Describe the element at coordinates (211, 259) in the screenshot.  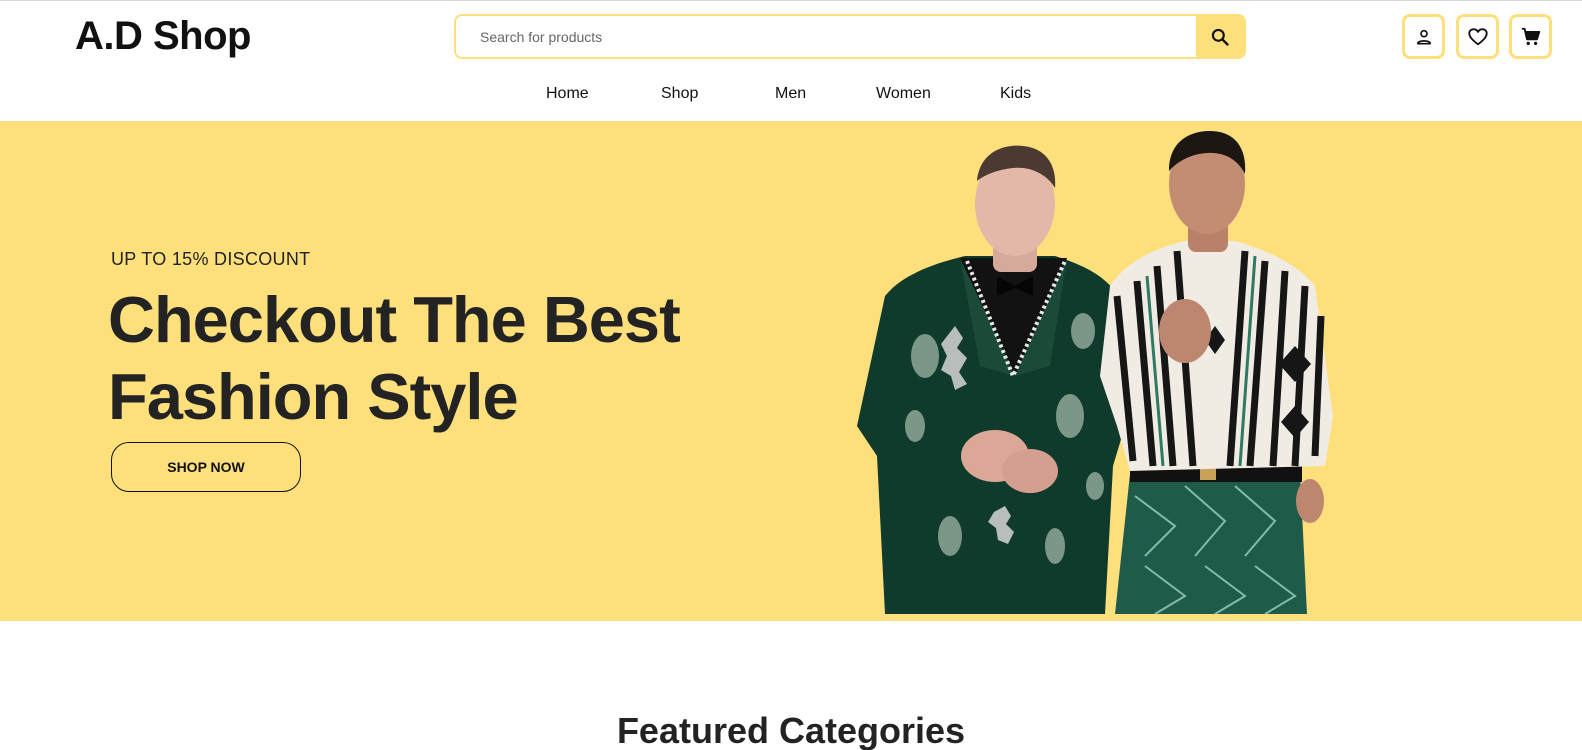
I see `hero-discount-text: UP TO 15% DISCOUNT` at that location.